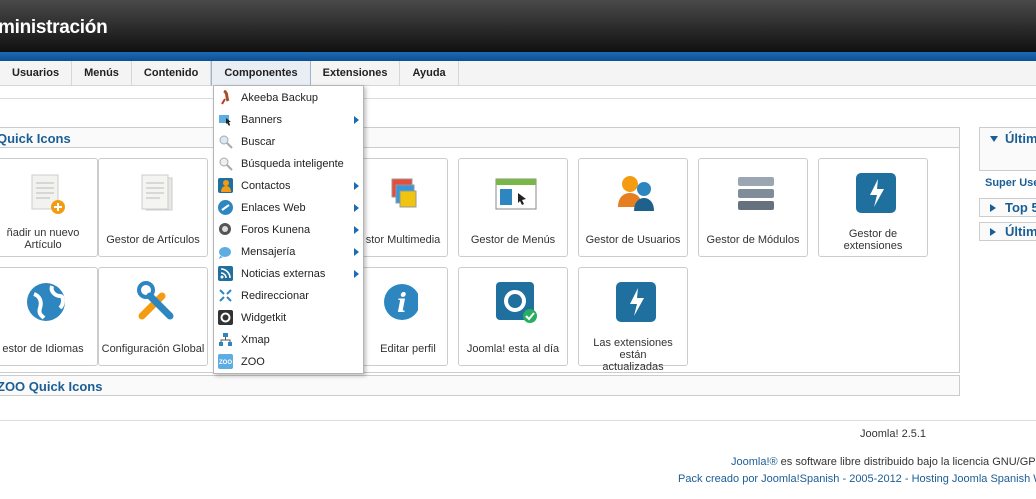 Image resolution: width=1036 pixels, height=499 pixels. Describe the element at coordinates (994, 139) in the screenshot. I see `expanded-triangle-icon` at that location.